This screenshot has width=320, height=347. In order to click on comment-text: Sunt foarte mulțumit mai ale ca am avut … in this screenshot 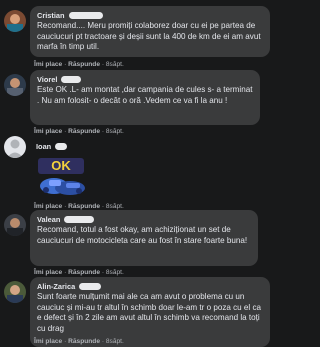, I will do `click(149, 312)`.